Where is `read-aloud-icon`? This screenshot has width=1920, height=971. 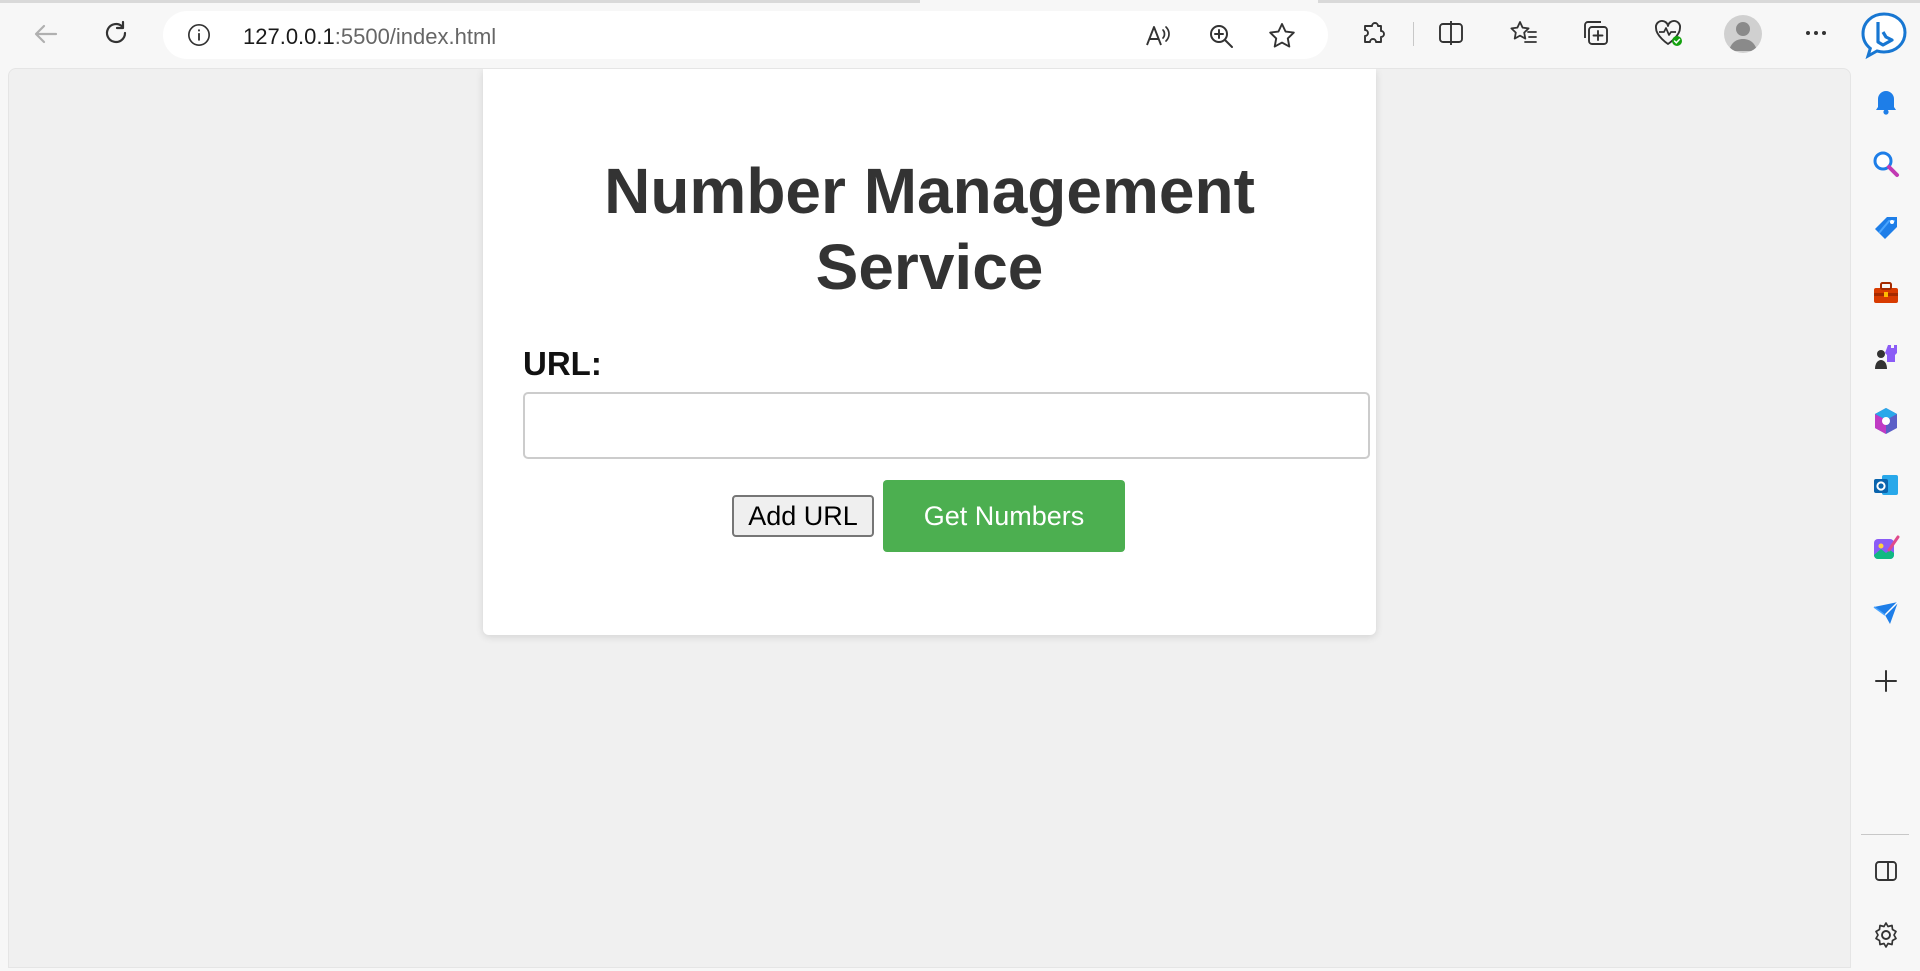
read-aloud-icon is located at coordinates (1158, 36).